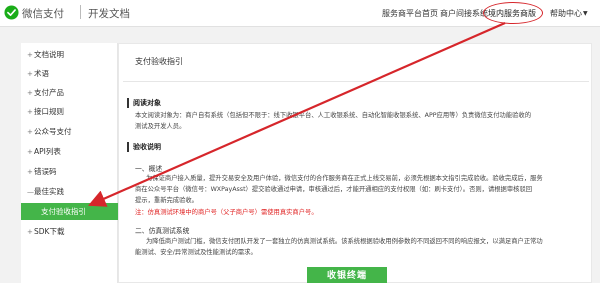  What do you see at coordinates (69, 92) in the screenshot?
I see `sidebar-item-products: +支付产品` at bounding box center [69, 92].